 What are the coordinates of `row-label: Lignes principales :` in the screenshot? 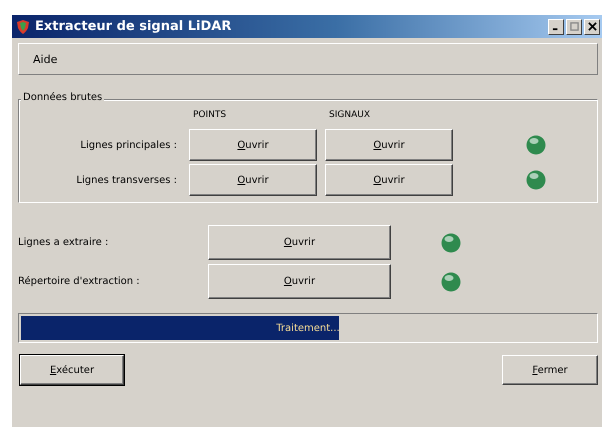 It's located at (128, 145).